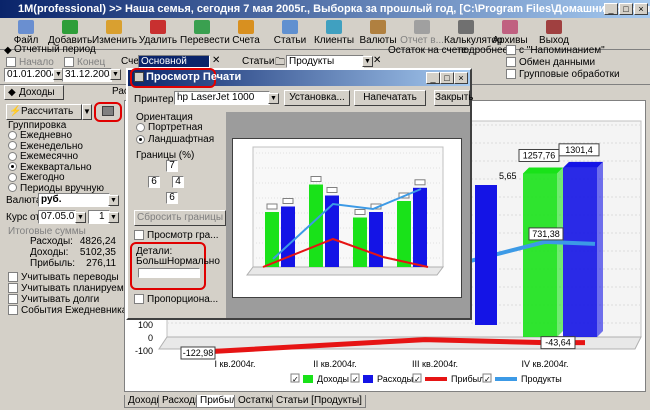  What do you see at coordinates (433, 78) in the screenshot?
I see `dialog-minimize-button: _` at bounding box center [433, 78].